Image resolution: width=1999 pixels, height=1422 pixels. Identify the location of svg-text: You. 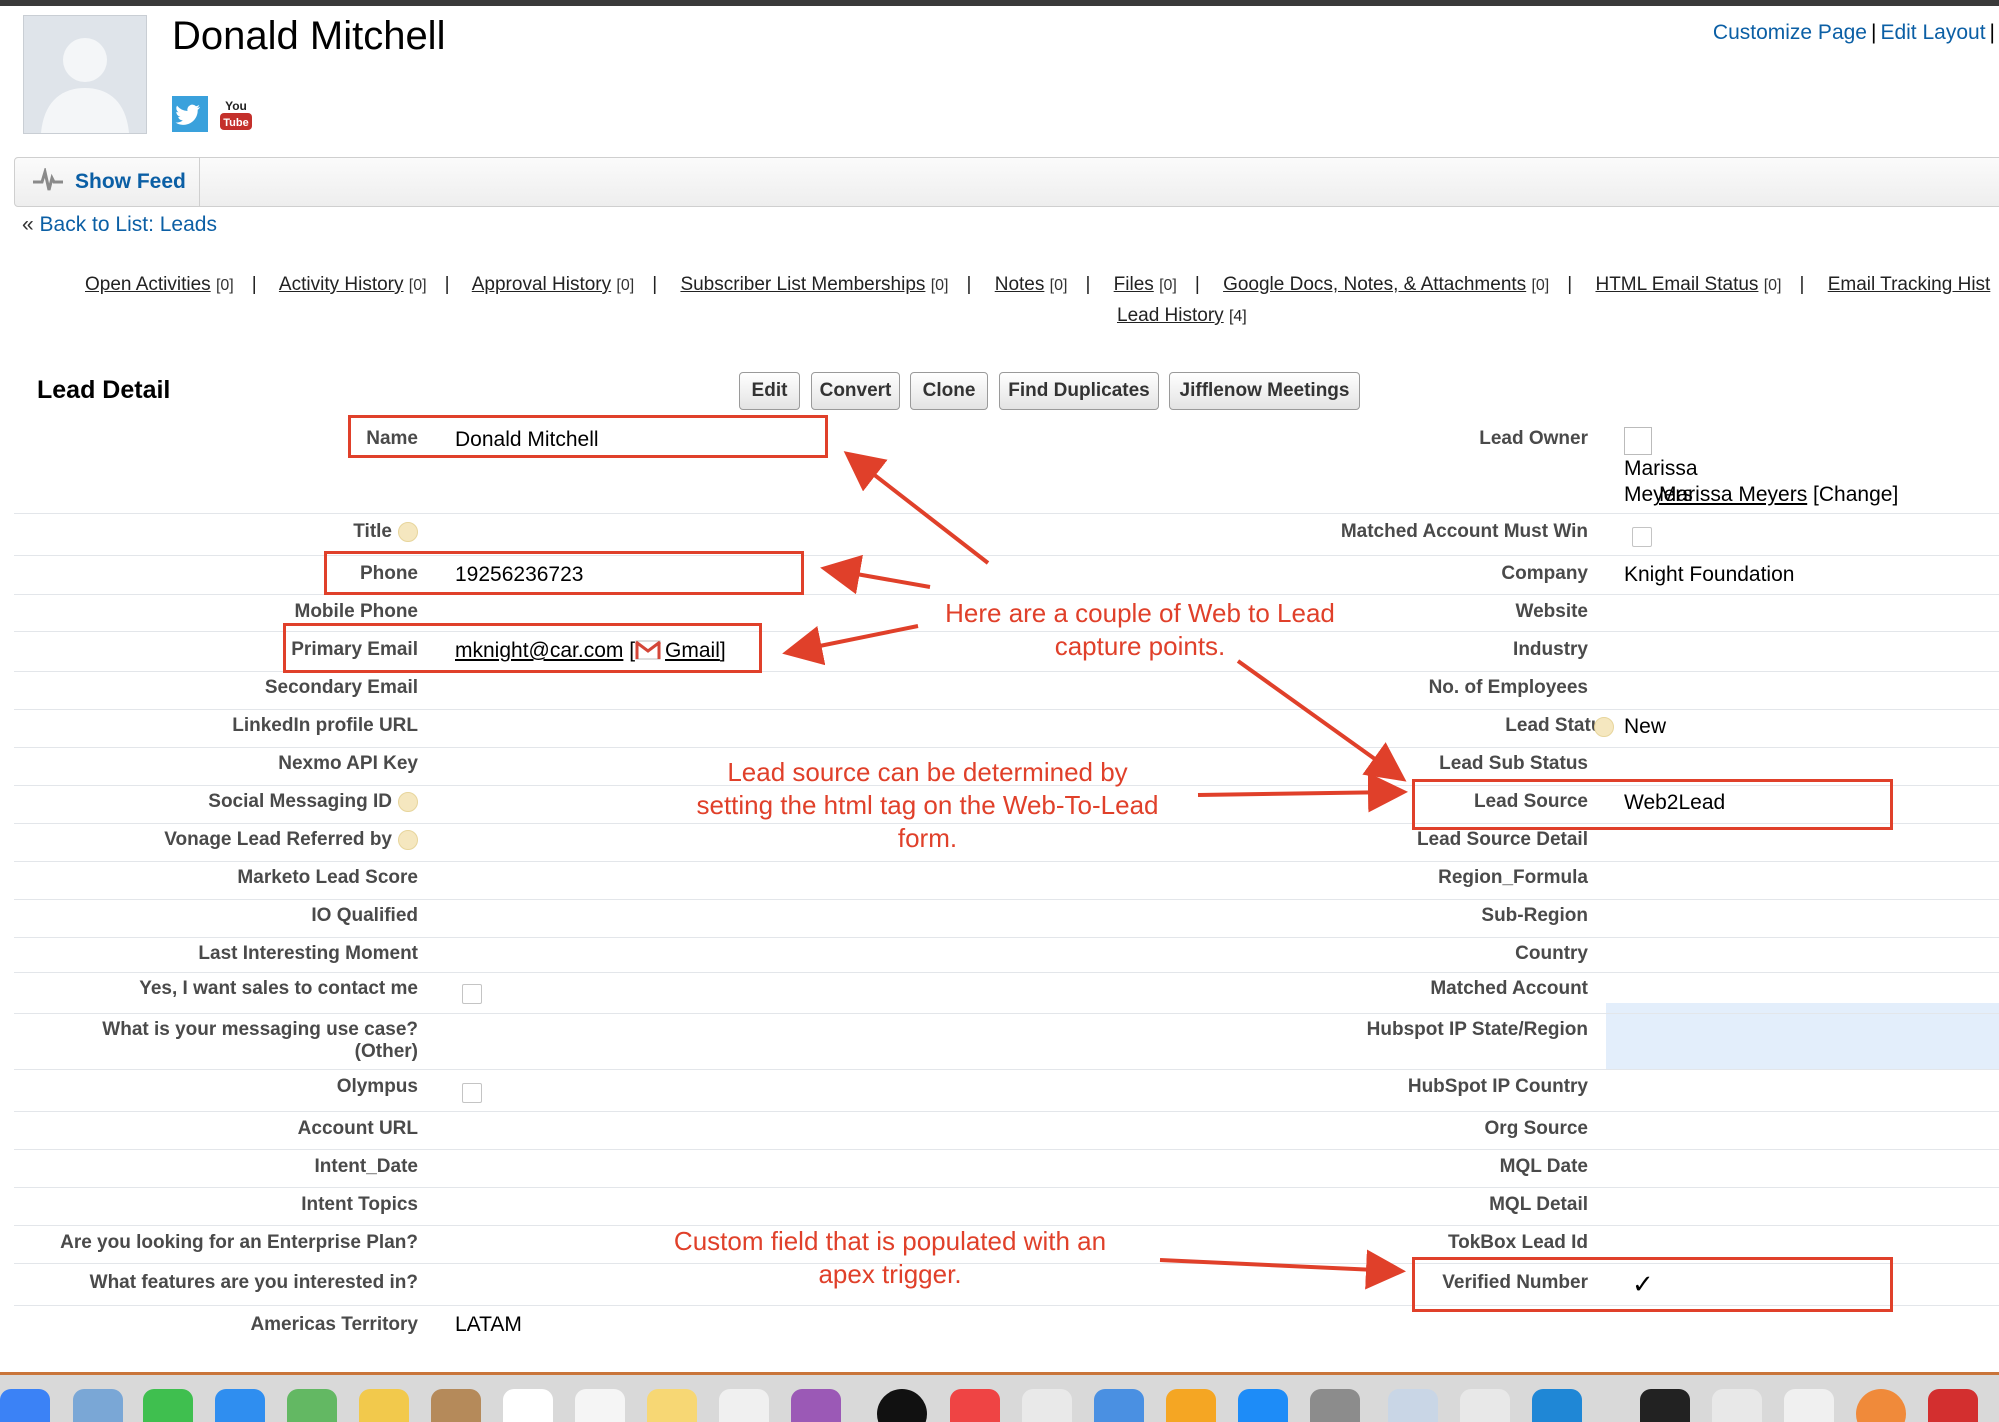
(236, 106).